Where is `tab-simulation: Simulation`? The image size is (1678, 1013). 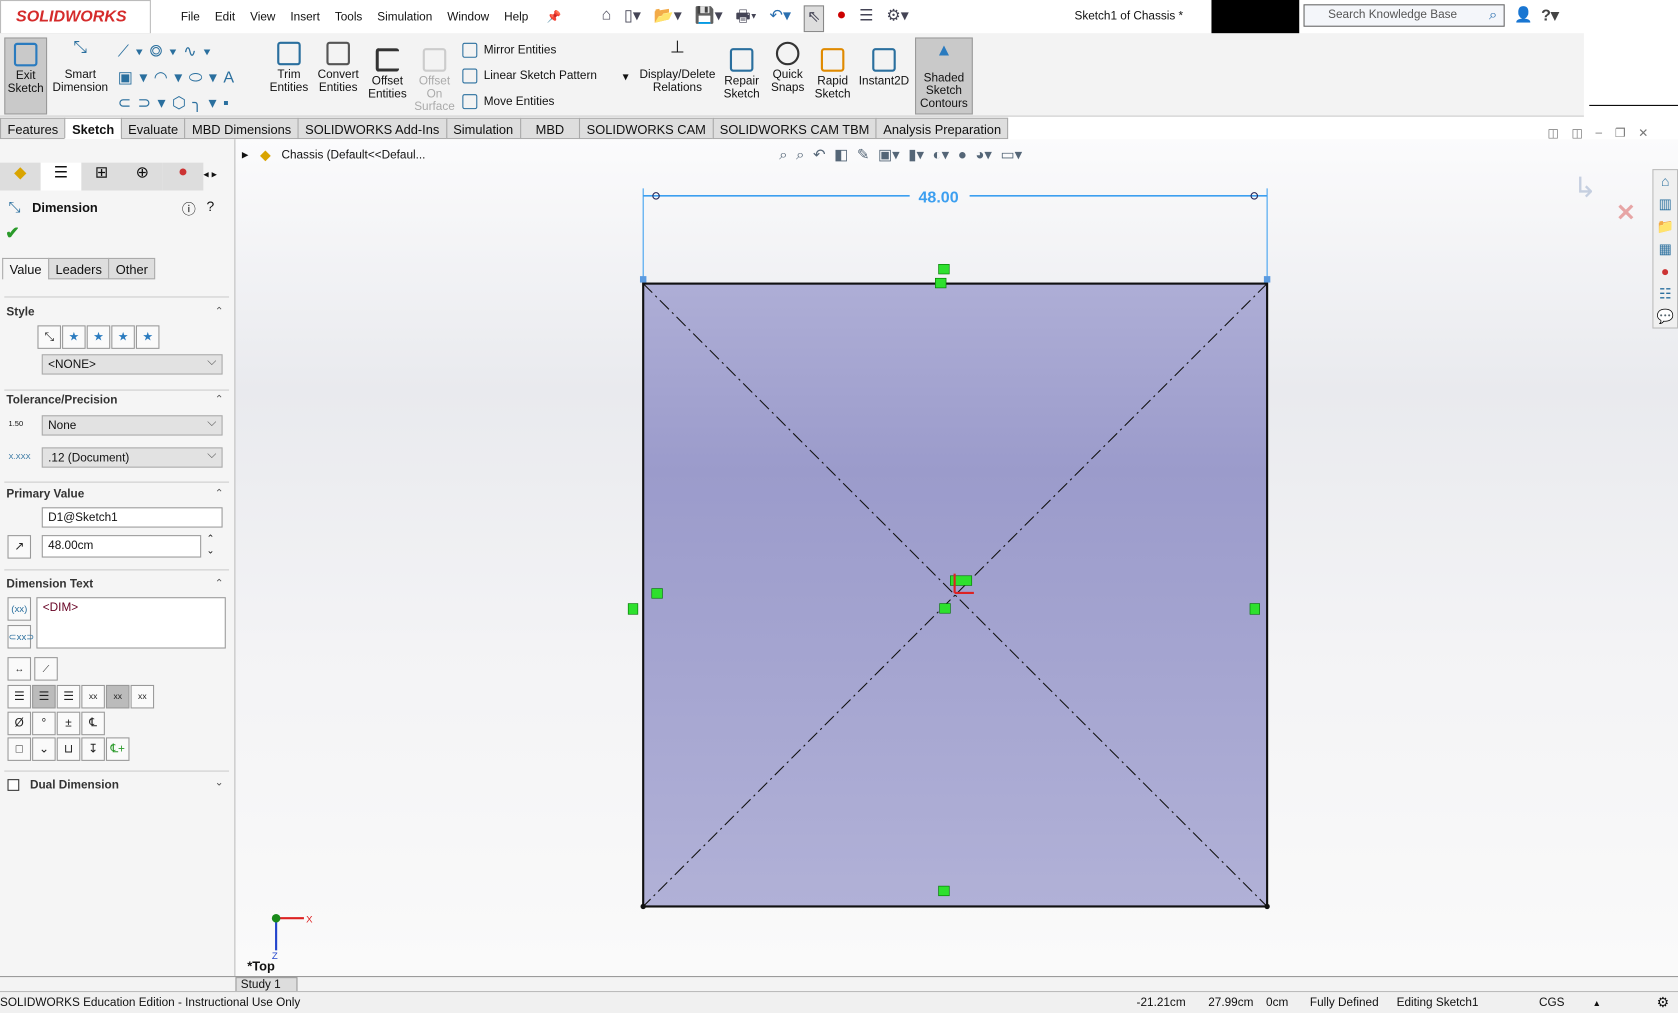 tab-simulation: Simulation is located at coordinates (483, 128).